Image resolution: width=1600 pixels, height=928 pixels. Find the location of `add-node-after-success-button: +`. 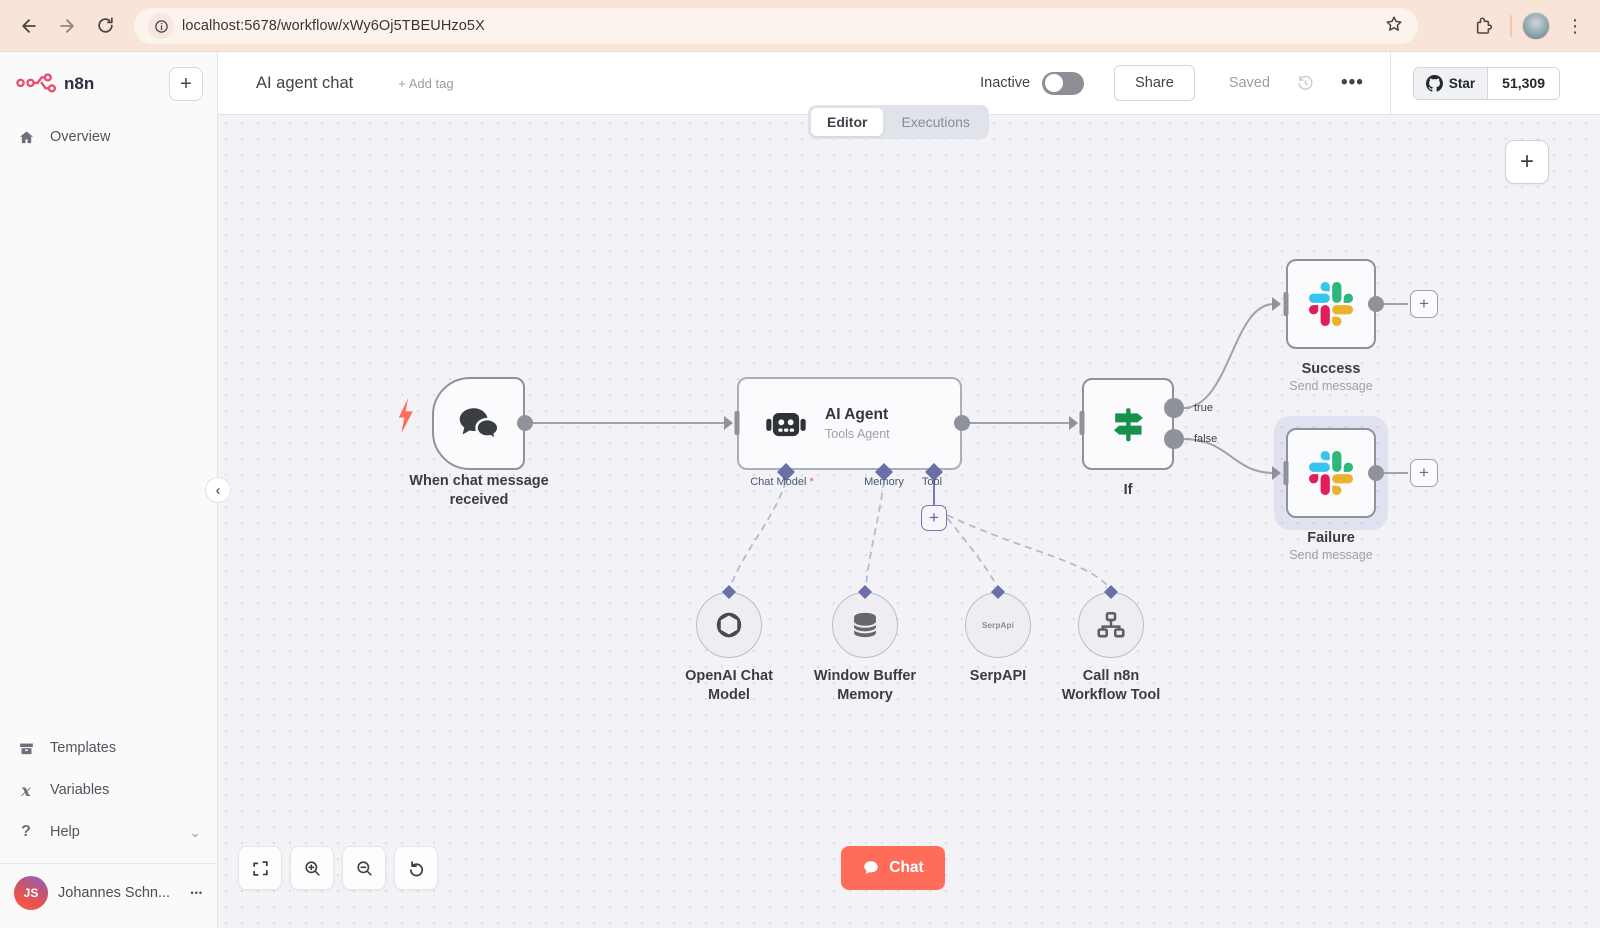

add-node-after-success-button: + is located at coordinates (1424, 304).